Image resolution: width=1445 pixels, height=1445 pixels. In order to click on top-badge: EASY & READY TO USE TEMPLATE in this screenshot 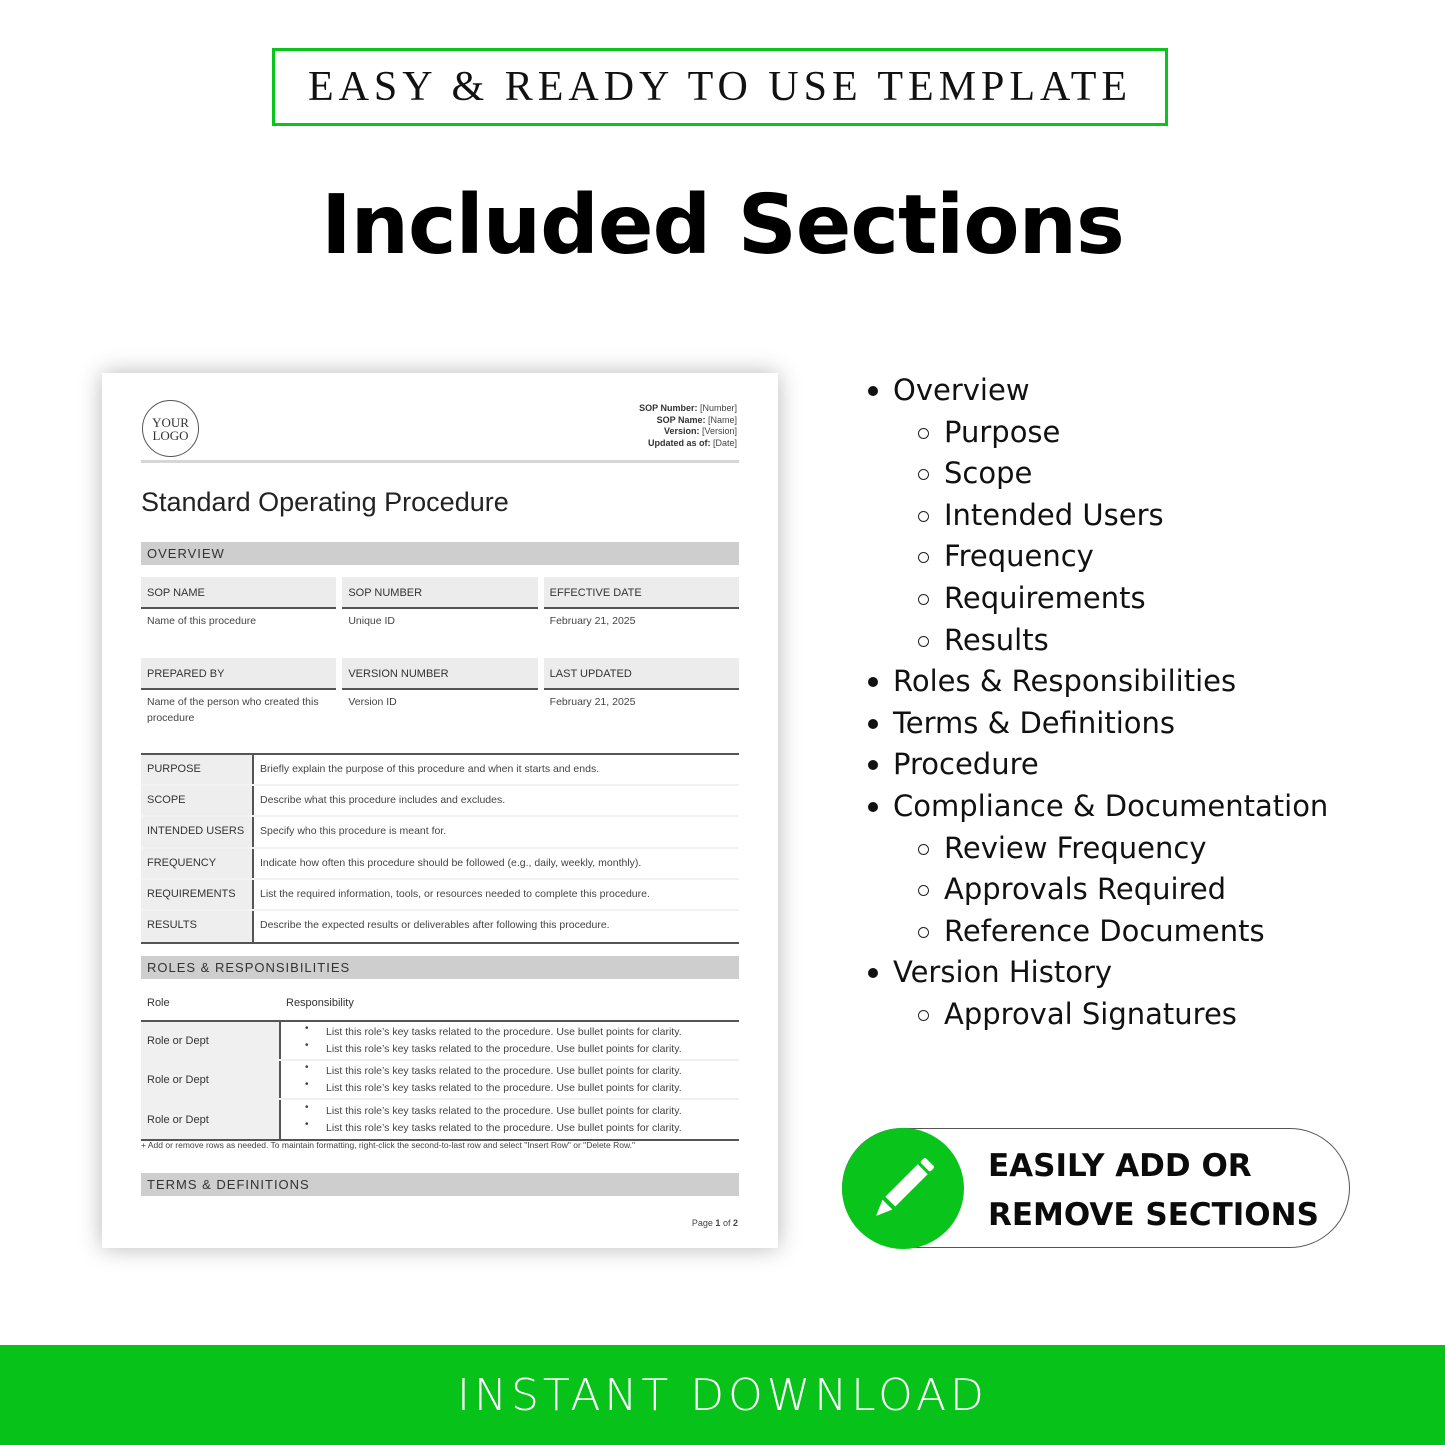, I will do `click(720, 87)`.